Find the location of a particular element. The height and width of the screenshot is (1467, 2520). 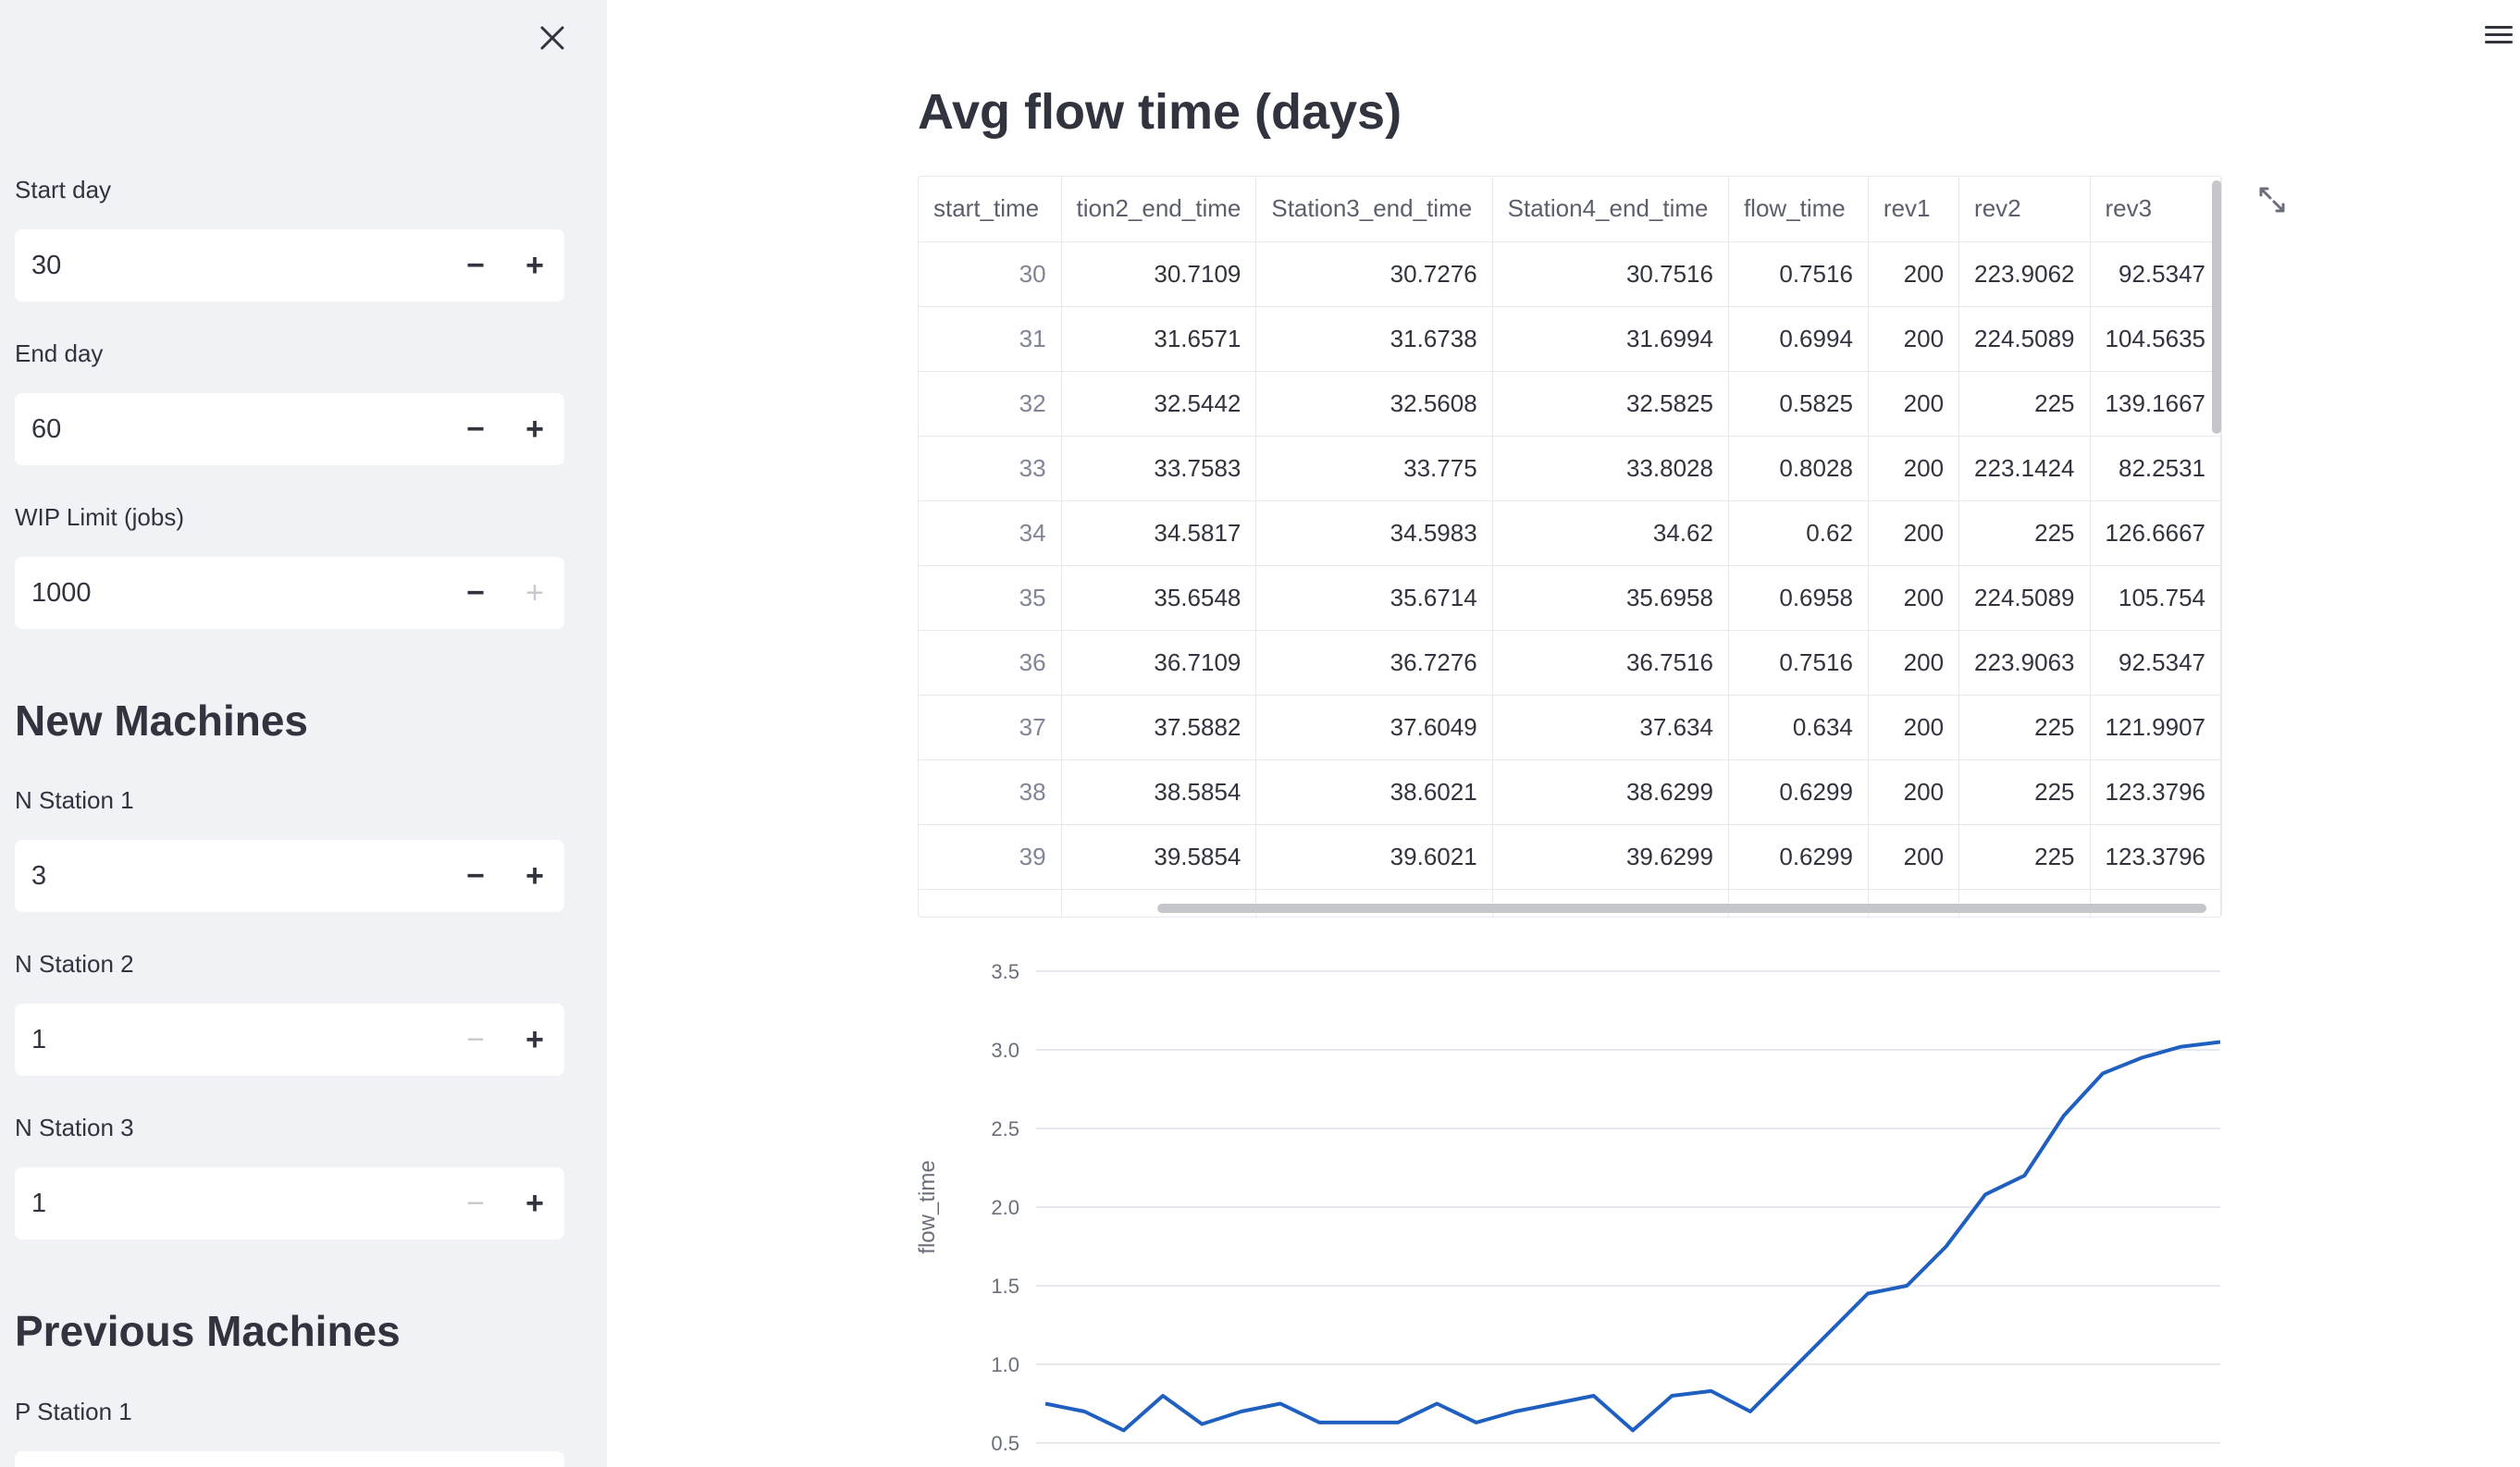

table-cell: 32.5608 is located at coordinates (1374, 404).